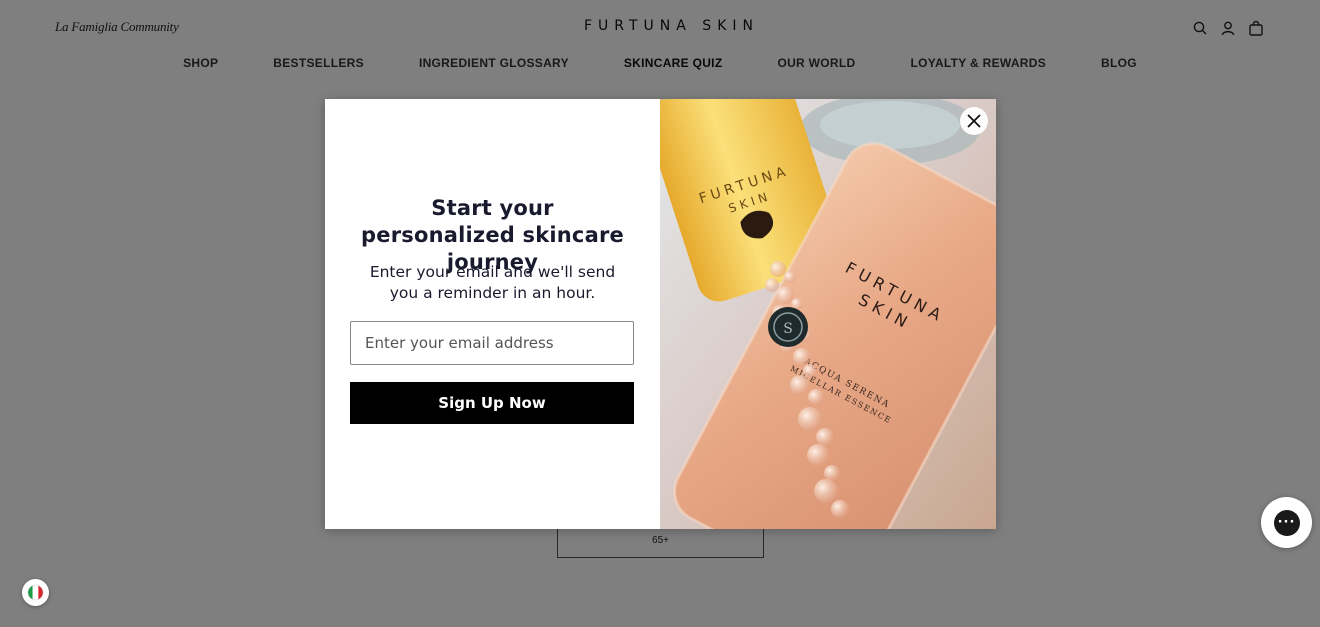 Image resolution: width=1320 pixels, height=627 pixels. I want to click on language-selector, so click(35, 592).